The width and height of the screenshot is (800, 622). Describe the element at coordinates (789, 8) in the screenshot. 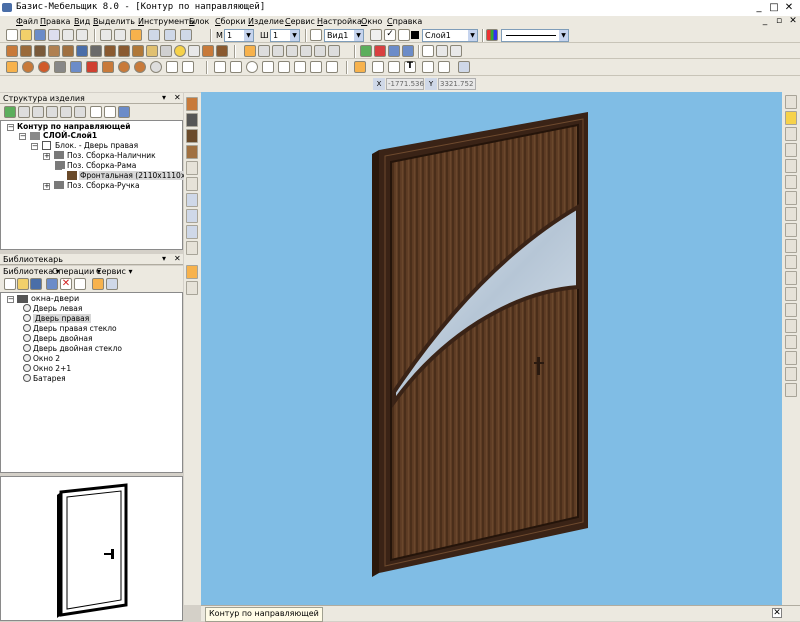

I see `close-button: ✕` at that location.